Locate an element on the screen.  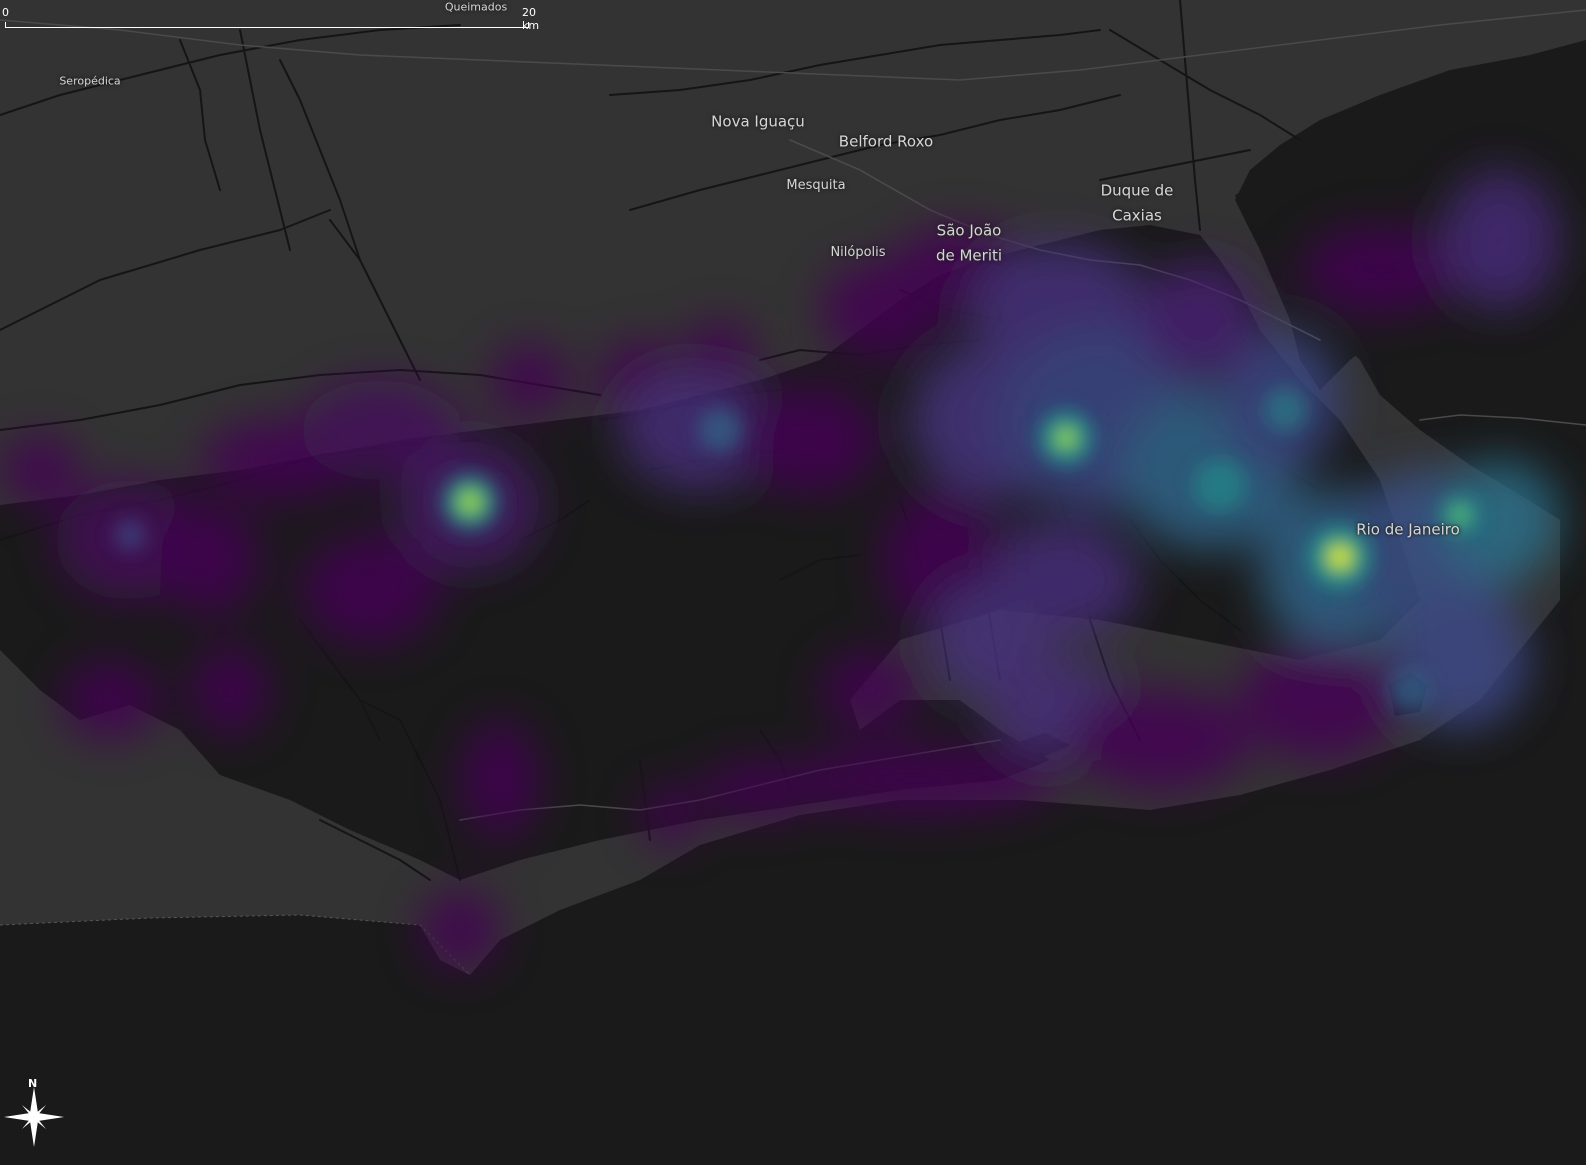
scale-start-label: 0 is located at coordinates (5, 12).